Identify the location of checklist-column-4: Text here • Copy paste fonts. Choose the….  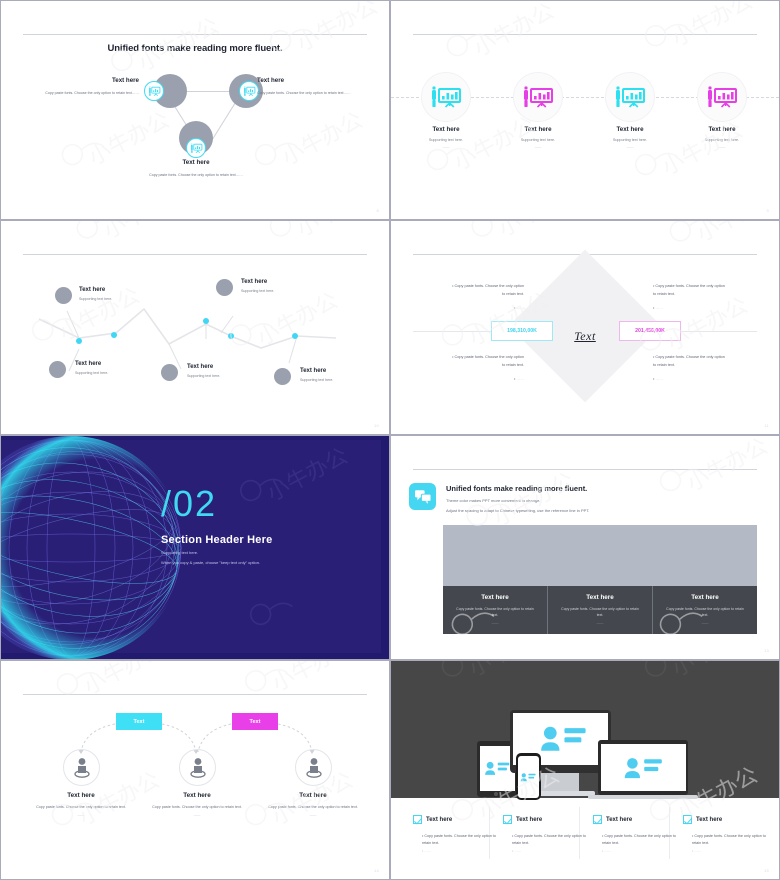
(727, 832).